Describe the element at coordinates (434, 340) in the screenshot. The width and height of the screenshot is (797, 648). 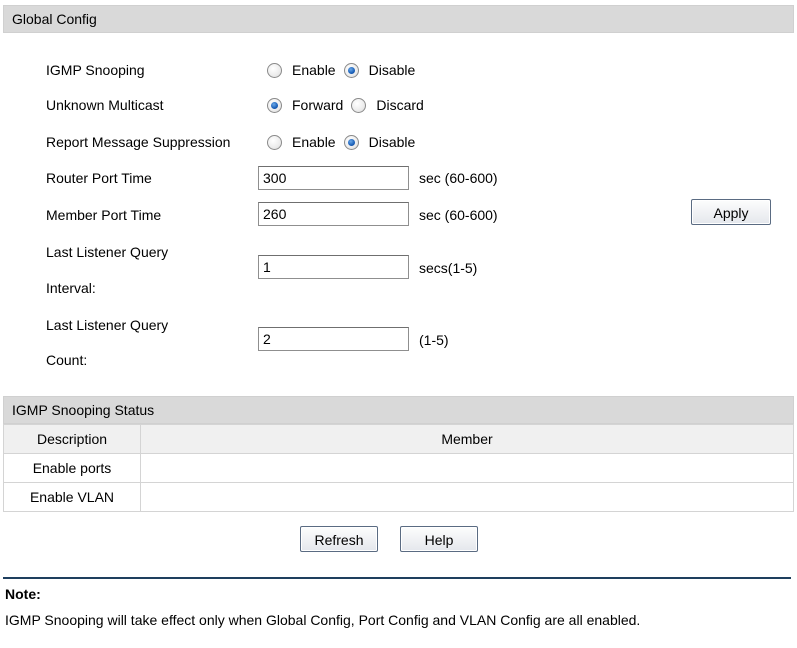
I see `last-listener-query-count-unit: (1-5)` at that location.